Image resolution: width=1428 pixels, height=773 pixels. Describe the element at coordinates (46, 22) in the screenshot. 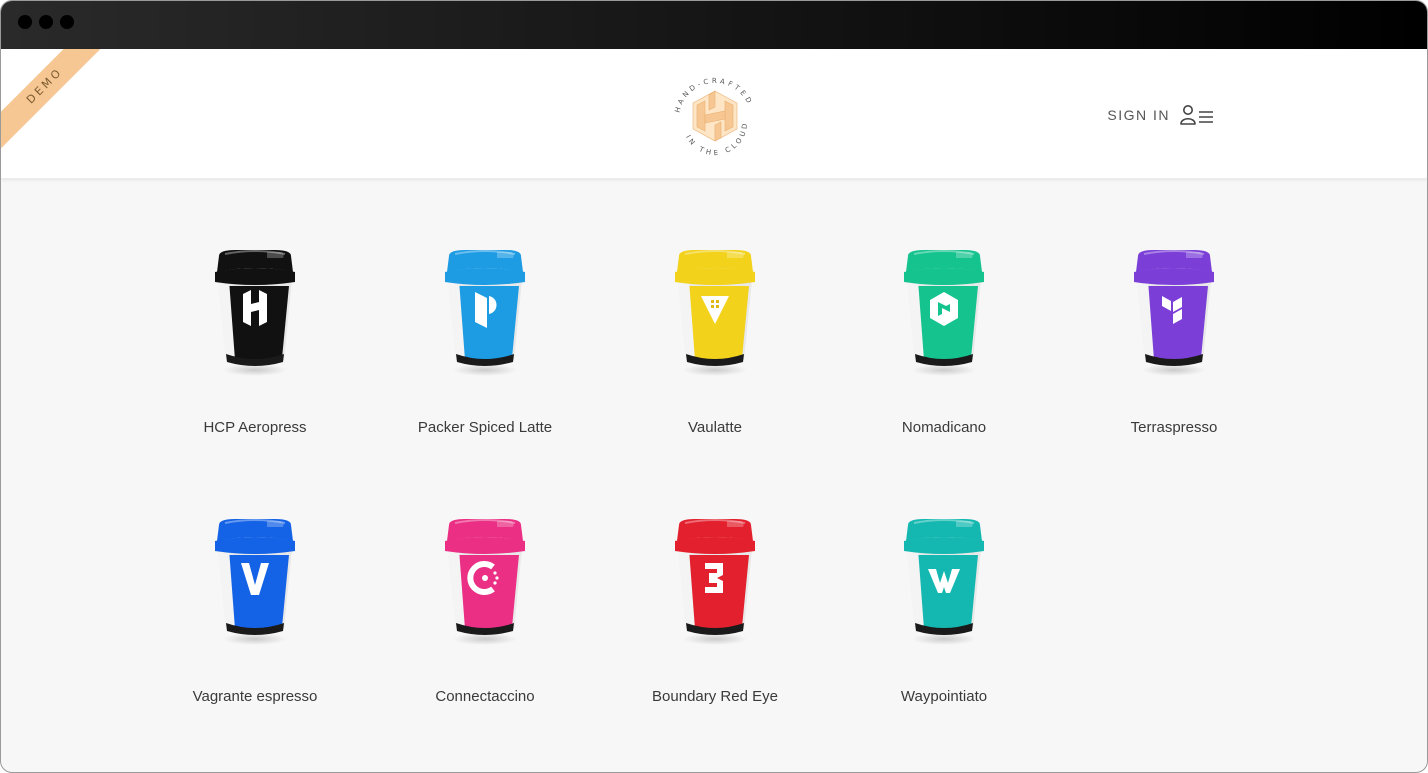

I see `minimize-window-button` at that location.